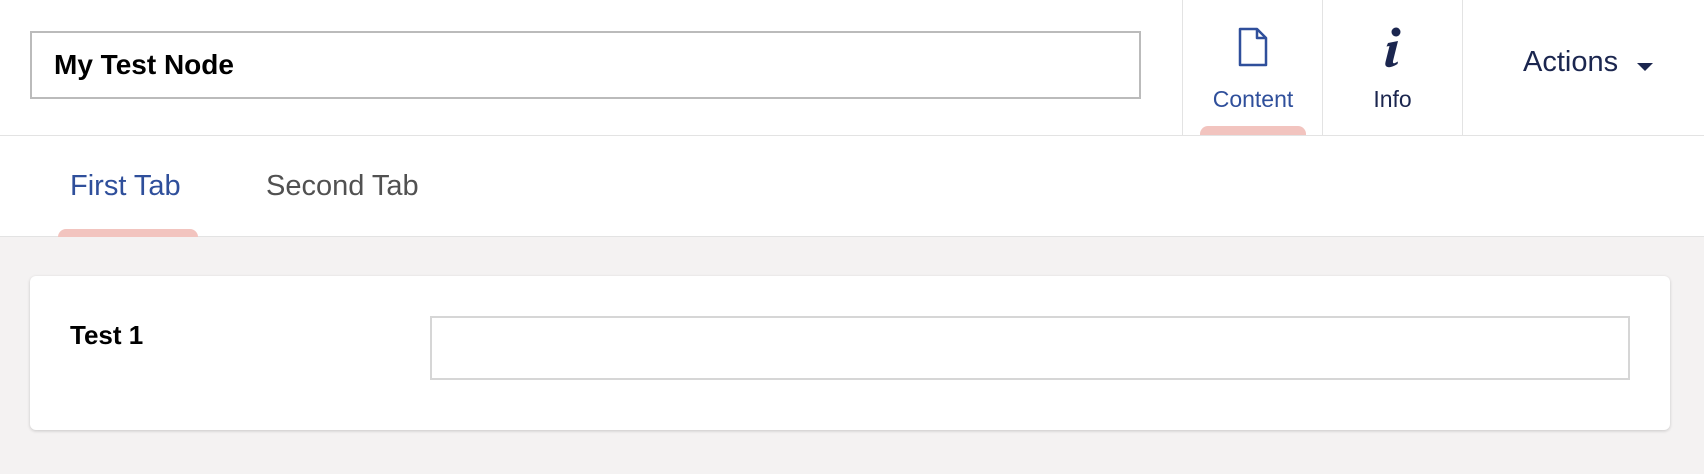 This screenshot has width=1704, height=474. I want to click on app-info: Info, so click(1392, 67).